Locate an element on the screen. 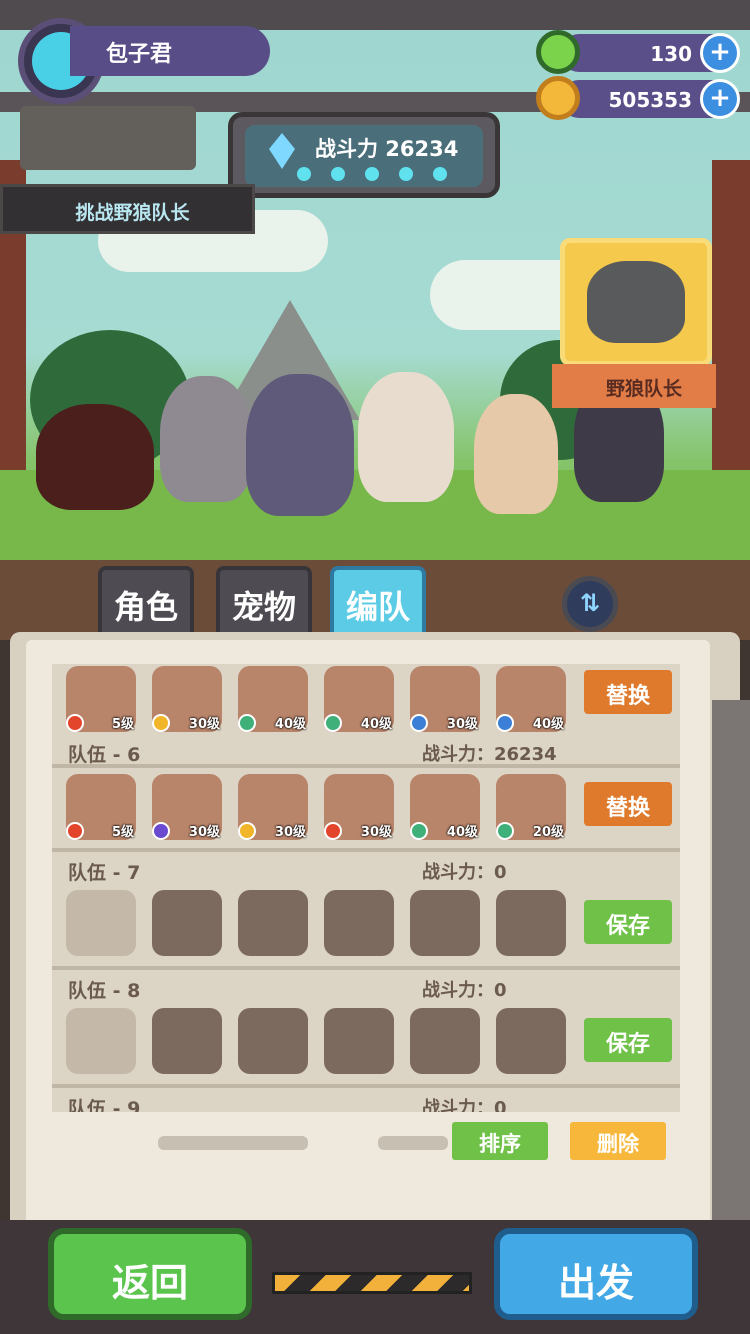  team-row: 队伍 - 8 战斗力：0 保存 is located at coordinates (366, 1029).